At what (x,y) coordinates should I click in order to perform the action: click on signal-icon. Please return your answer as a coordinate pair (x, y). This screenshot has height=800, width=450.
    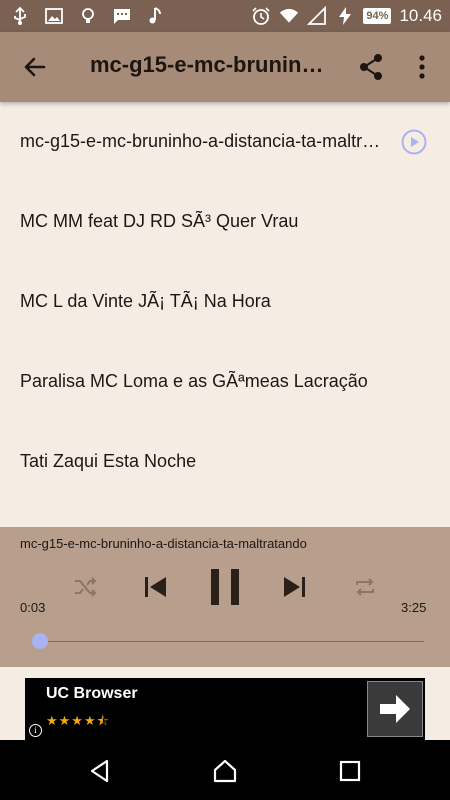
    Looking at the image, I should click on (317, 15).